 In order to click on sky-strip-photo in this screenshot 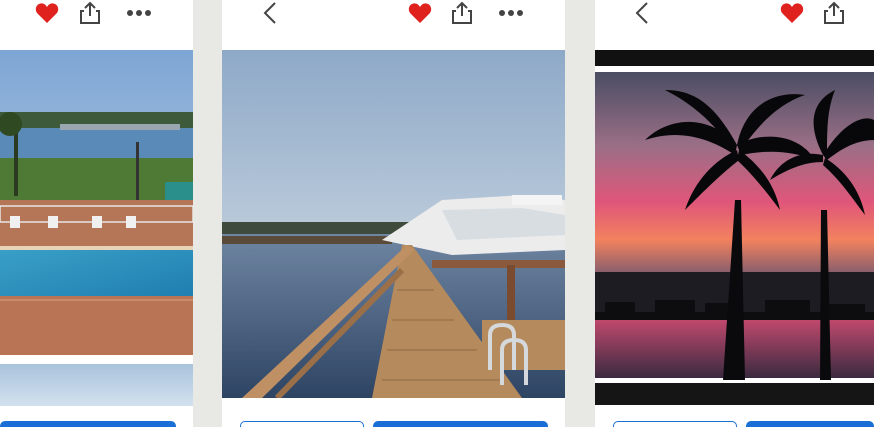, I will do `click(96, 385)`.